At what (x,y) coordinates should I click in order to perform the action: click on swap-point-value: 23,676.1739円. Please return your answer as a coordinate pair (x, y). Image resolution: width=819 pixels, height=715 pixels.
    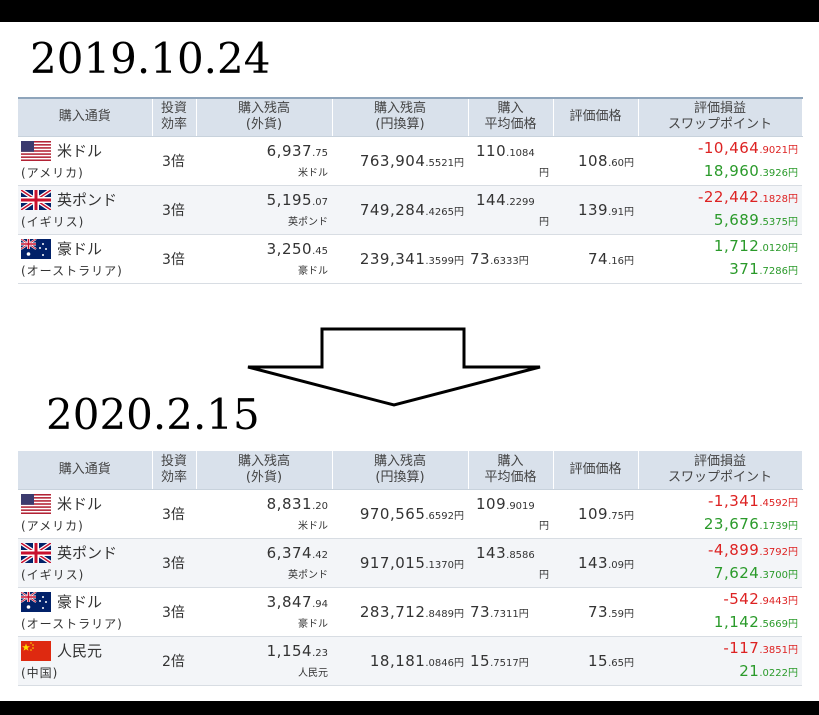
    Looking at the image, I should click on (750, 523).